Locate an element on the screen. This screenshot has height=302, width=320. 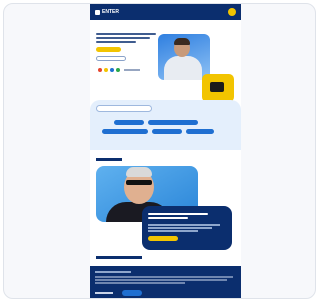
hero-badge is located at coordinates (218, 88).